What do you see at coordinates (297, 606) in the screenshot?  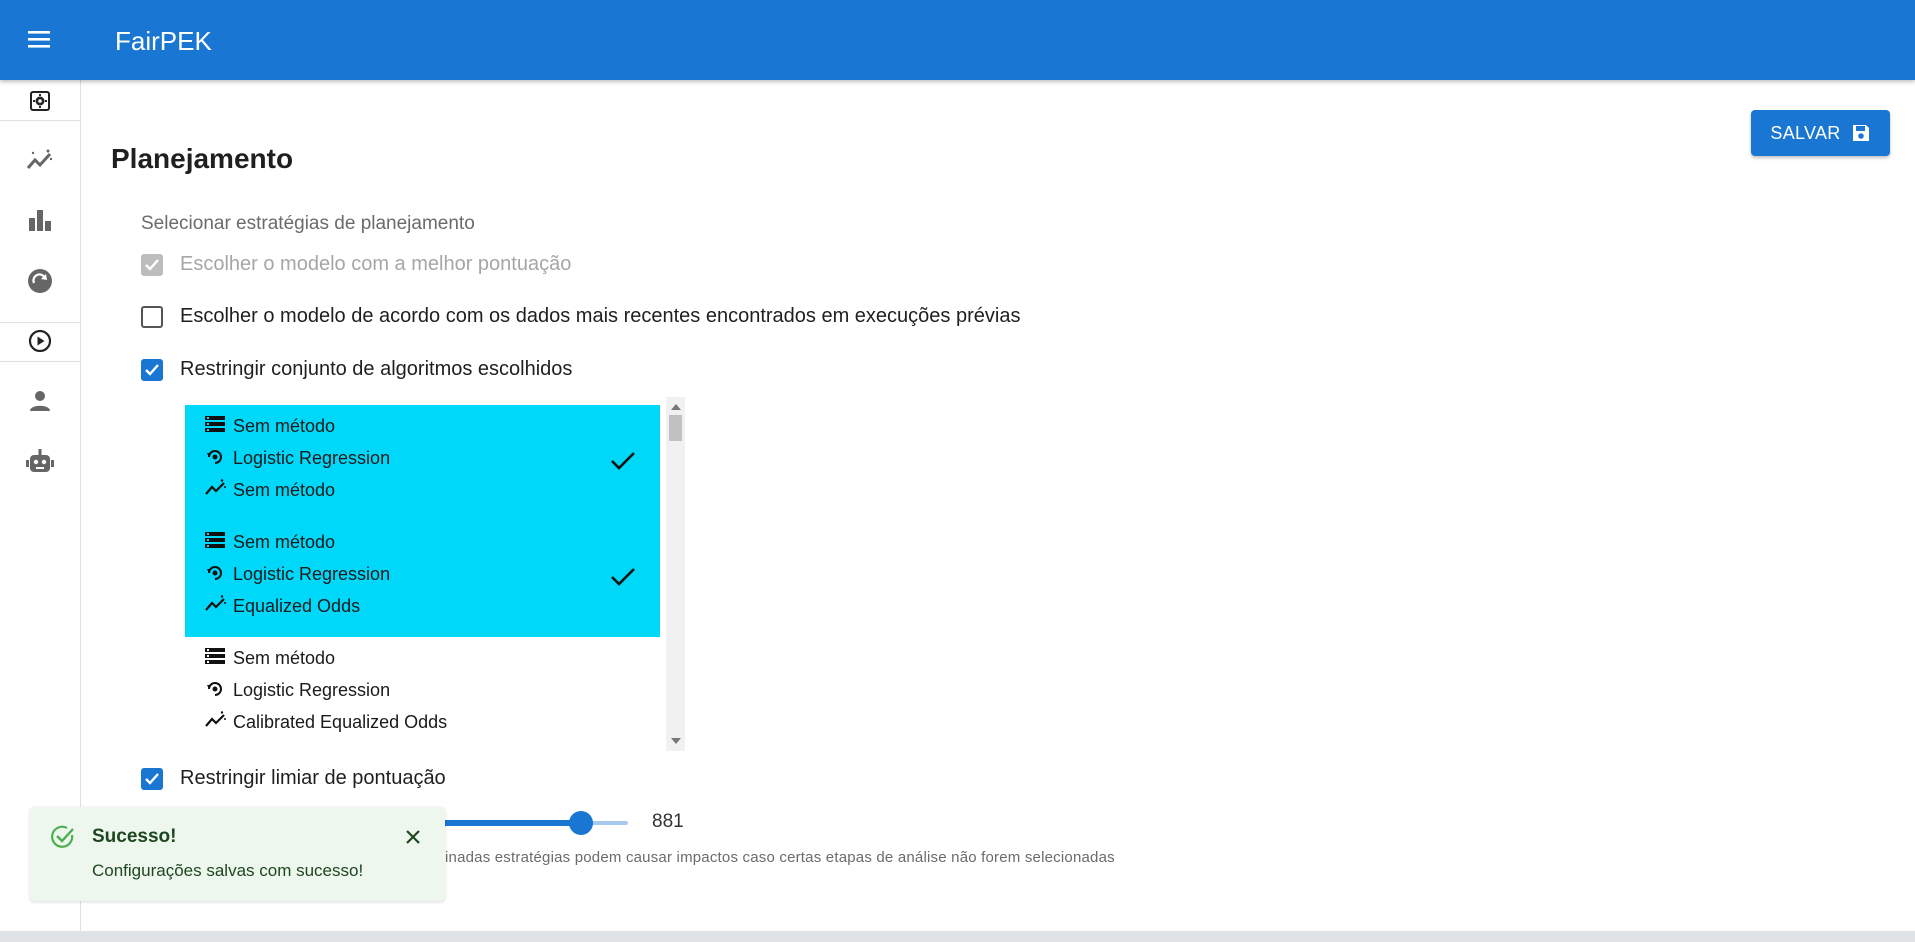 I see `postprocess-label: Equalized Odds` at bounding box center [297, 606].